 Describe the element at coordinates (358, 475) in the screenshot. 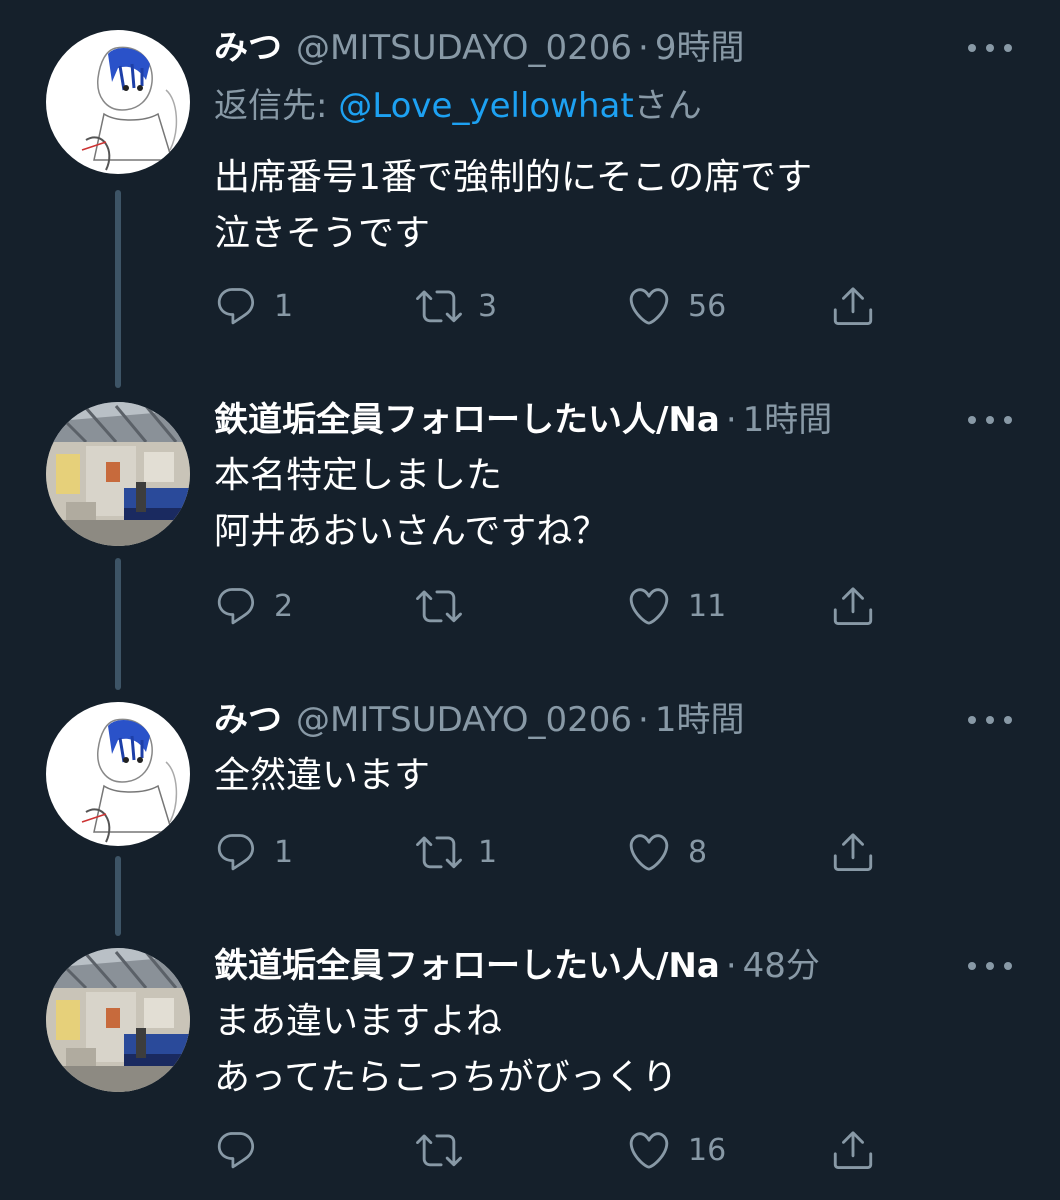

I see `tweet-text-line: 本名特定しました` at that location.